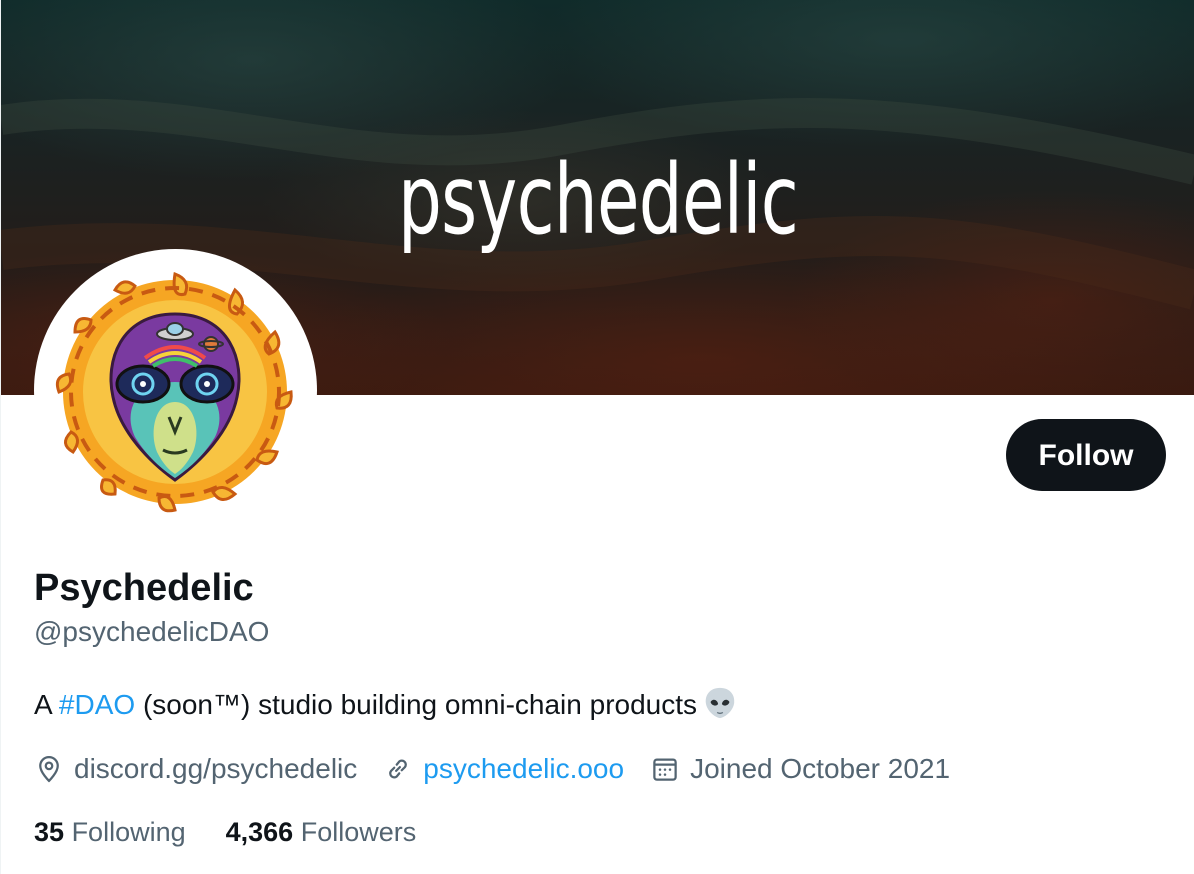 Image resolution: width=1194 pixels, height=874 pixels. Describe the element at coordinates (97, 704) in the screenshot. I see `bio-hashtag-link: #DAO` at that location.